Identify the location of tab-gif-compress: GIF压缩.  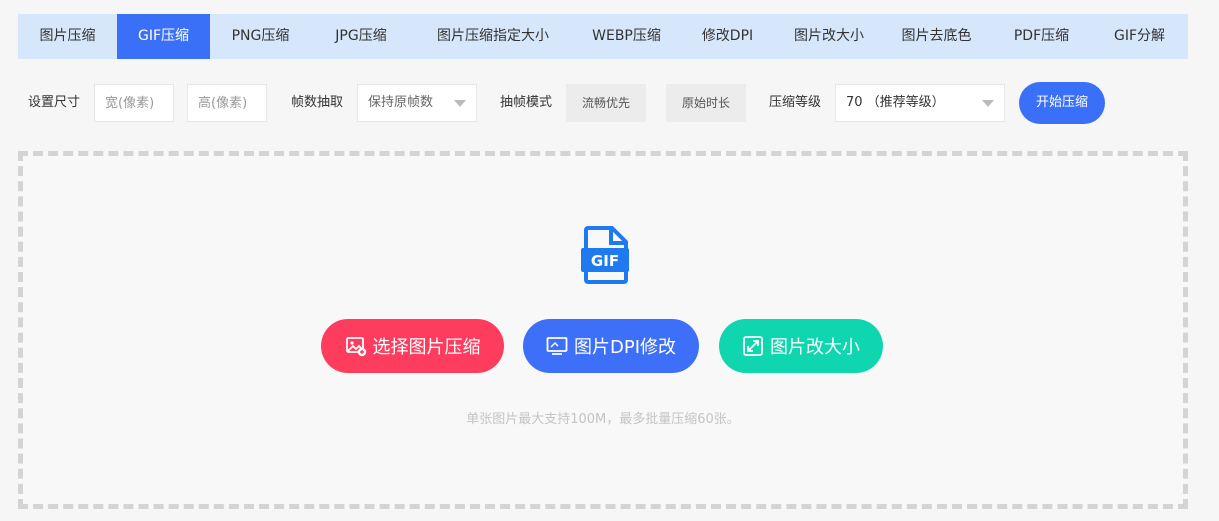
(163, 36).